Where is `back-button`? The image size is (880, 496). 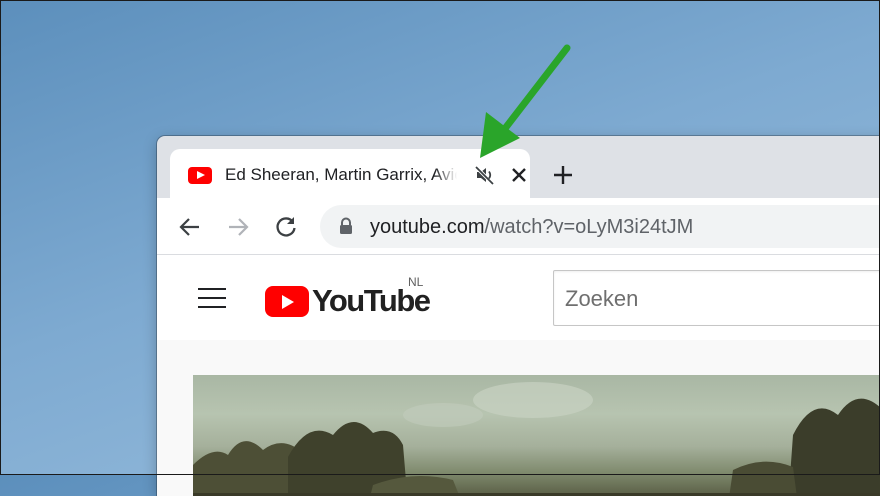 back-button is located at coordinates (190, 227).